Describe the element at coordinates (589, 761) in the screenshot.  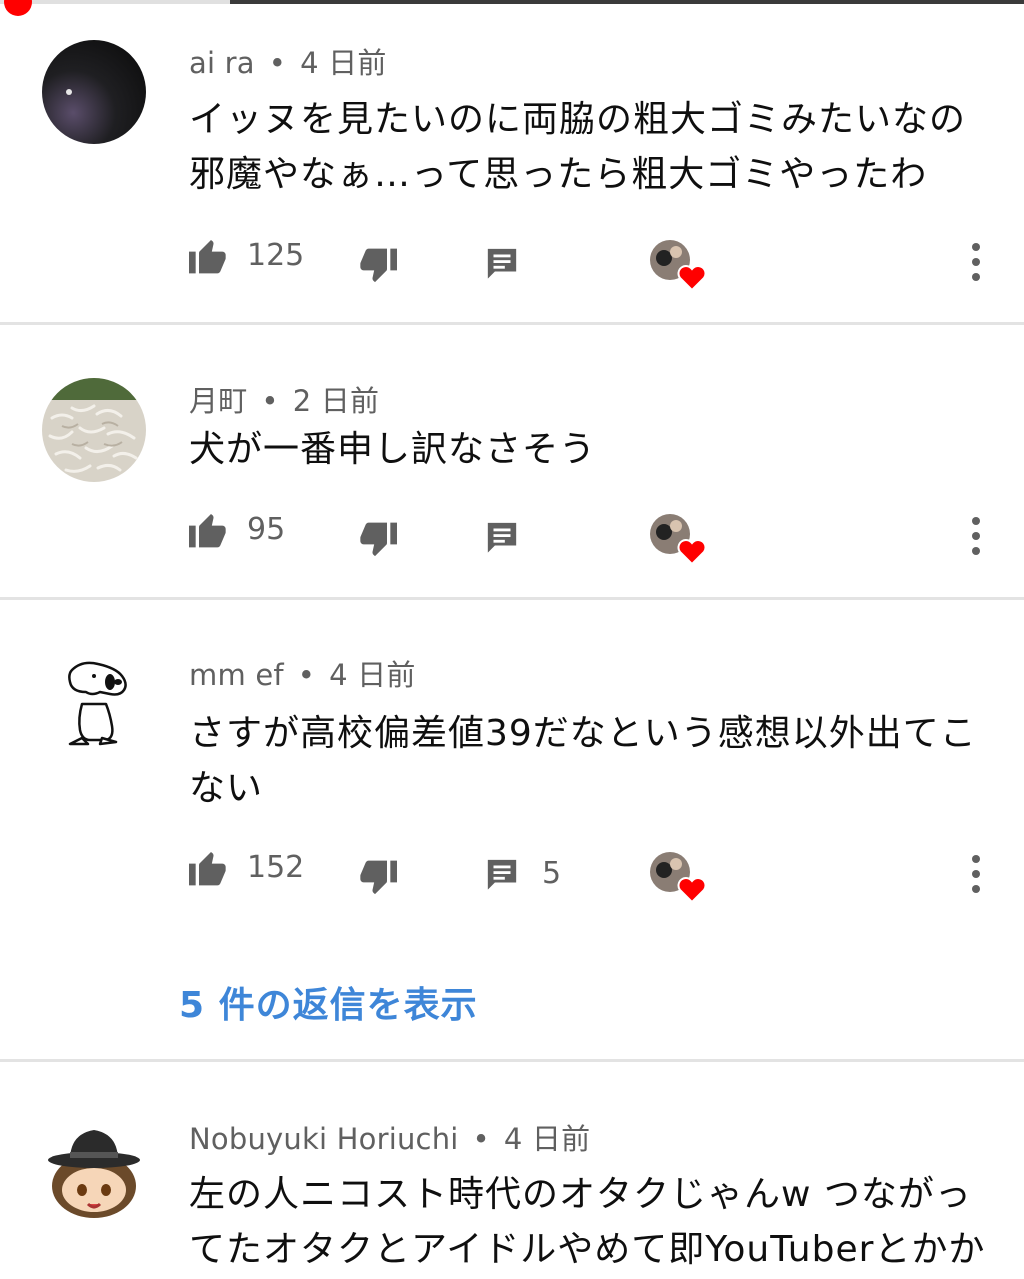
I see `comment-text: さすが高校偏差値39だなという感想以外出てこ ない` at that location.